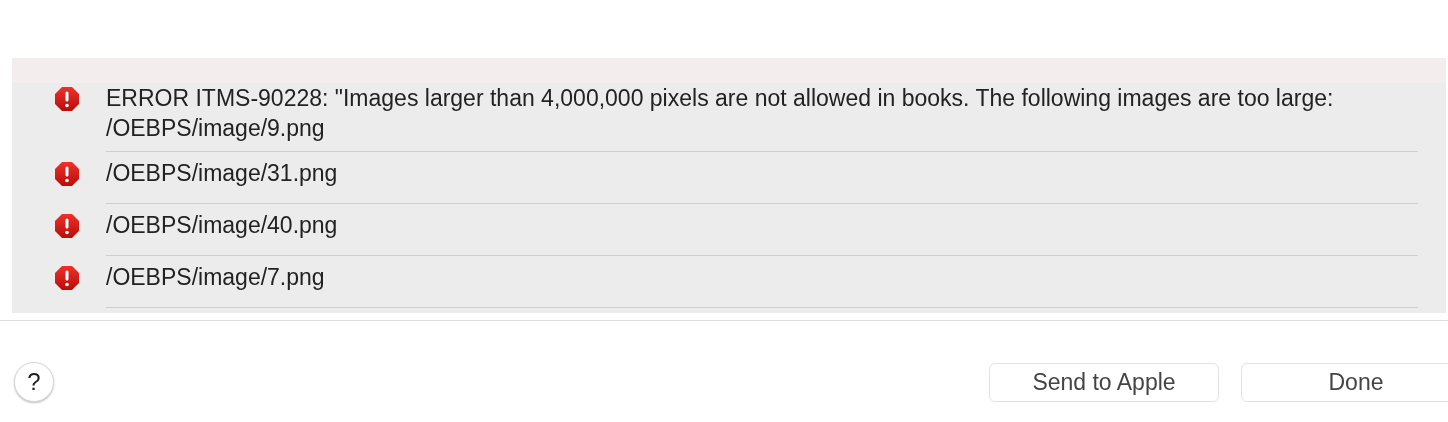 The width and height of the screenshot is (1448, 422). What do you see at coordinates (762, 285) in the screenshot?
I see `issue-message: /OEBPS/image/7.png` at bounding box center [762, 285].